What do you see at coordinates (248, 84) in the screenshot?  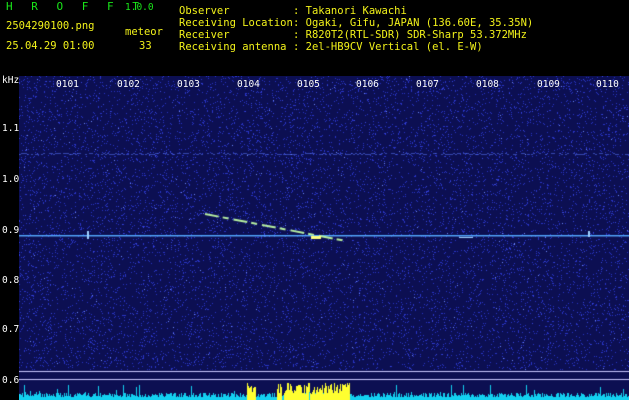 I see `x-tick-label: 0104` at bounding box center [248, 84].